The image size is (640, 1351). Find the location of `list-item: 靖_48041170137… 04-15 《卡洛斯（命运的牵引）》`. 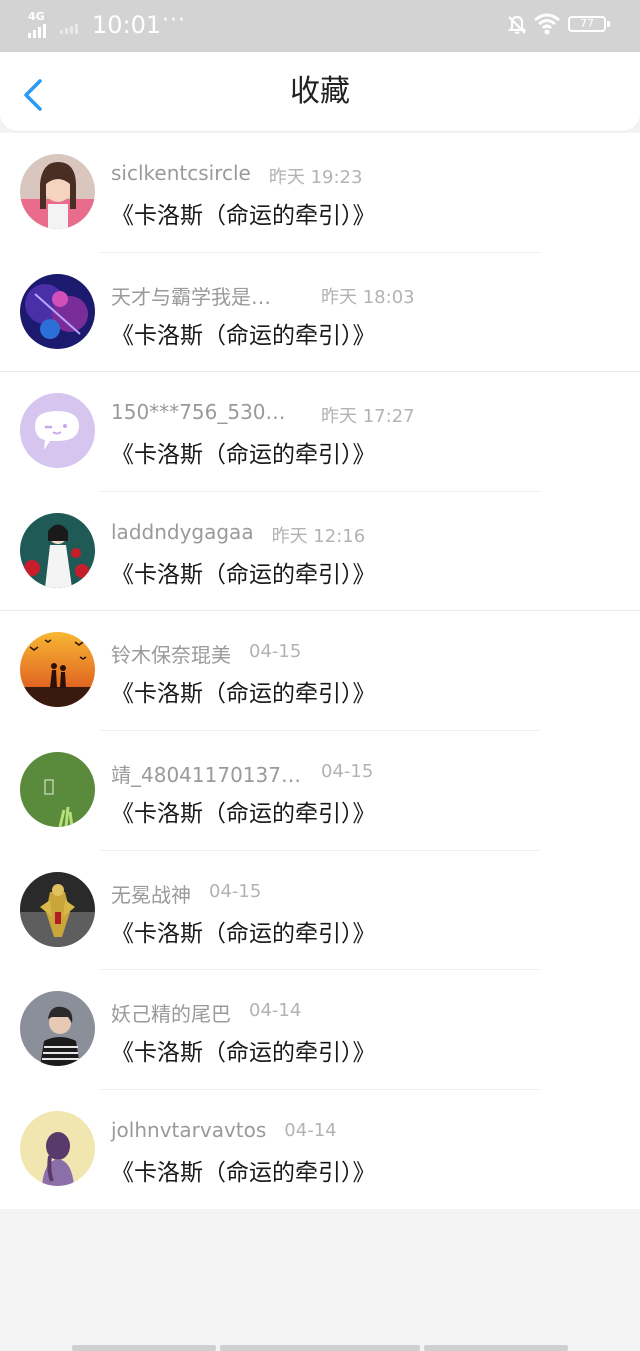

list-item: 靖_48041170137… 04-15 《卡洛斯（命运的牵引）》 is located at coordinates (320, 791).